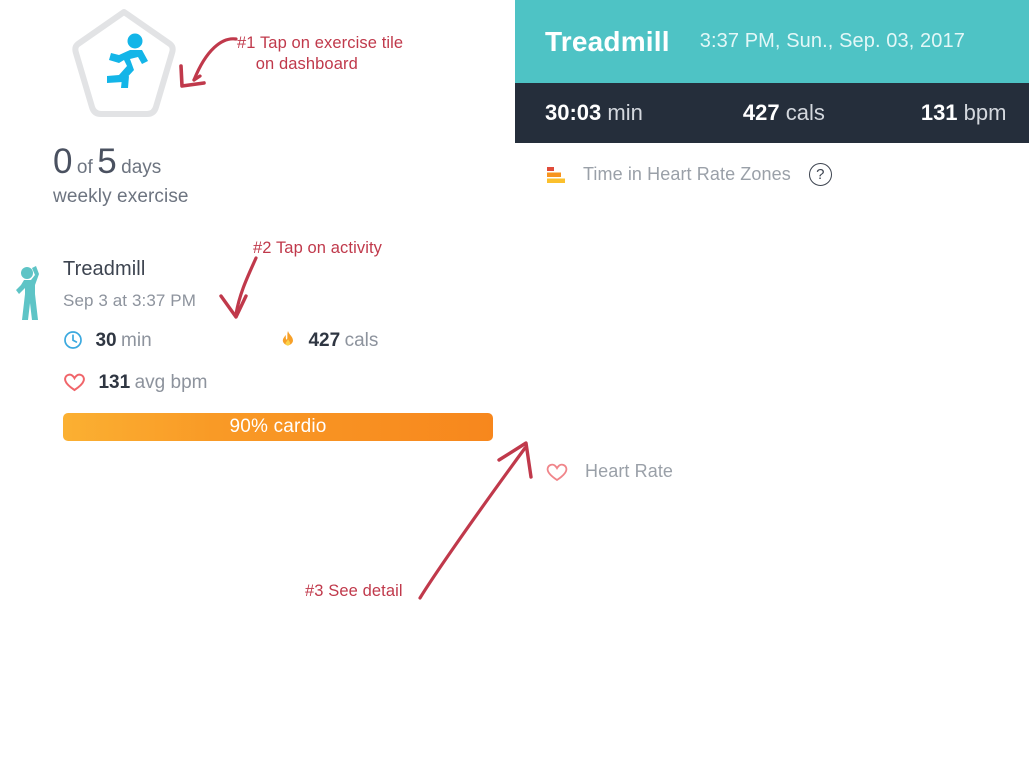 The height and width of the screenshot is (760, 1029). Describe the element at coordinates (832, 41) in the screenshot. I see `detail-datetime: 3:37 PM, Sun., Sep. 03, 2017` at that location.